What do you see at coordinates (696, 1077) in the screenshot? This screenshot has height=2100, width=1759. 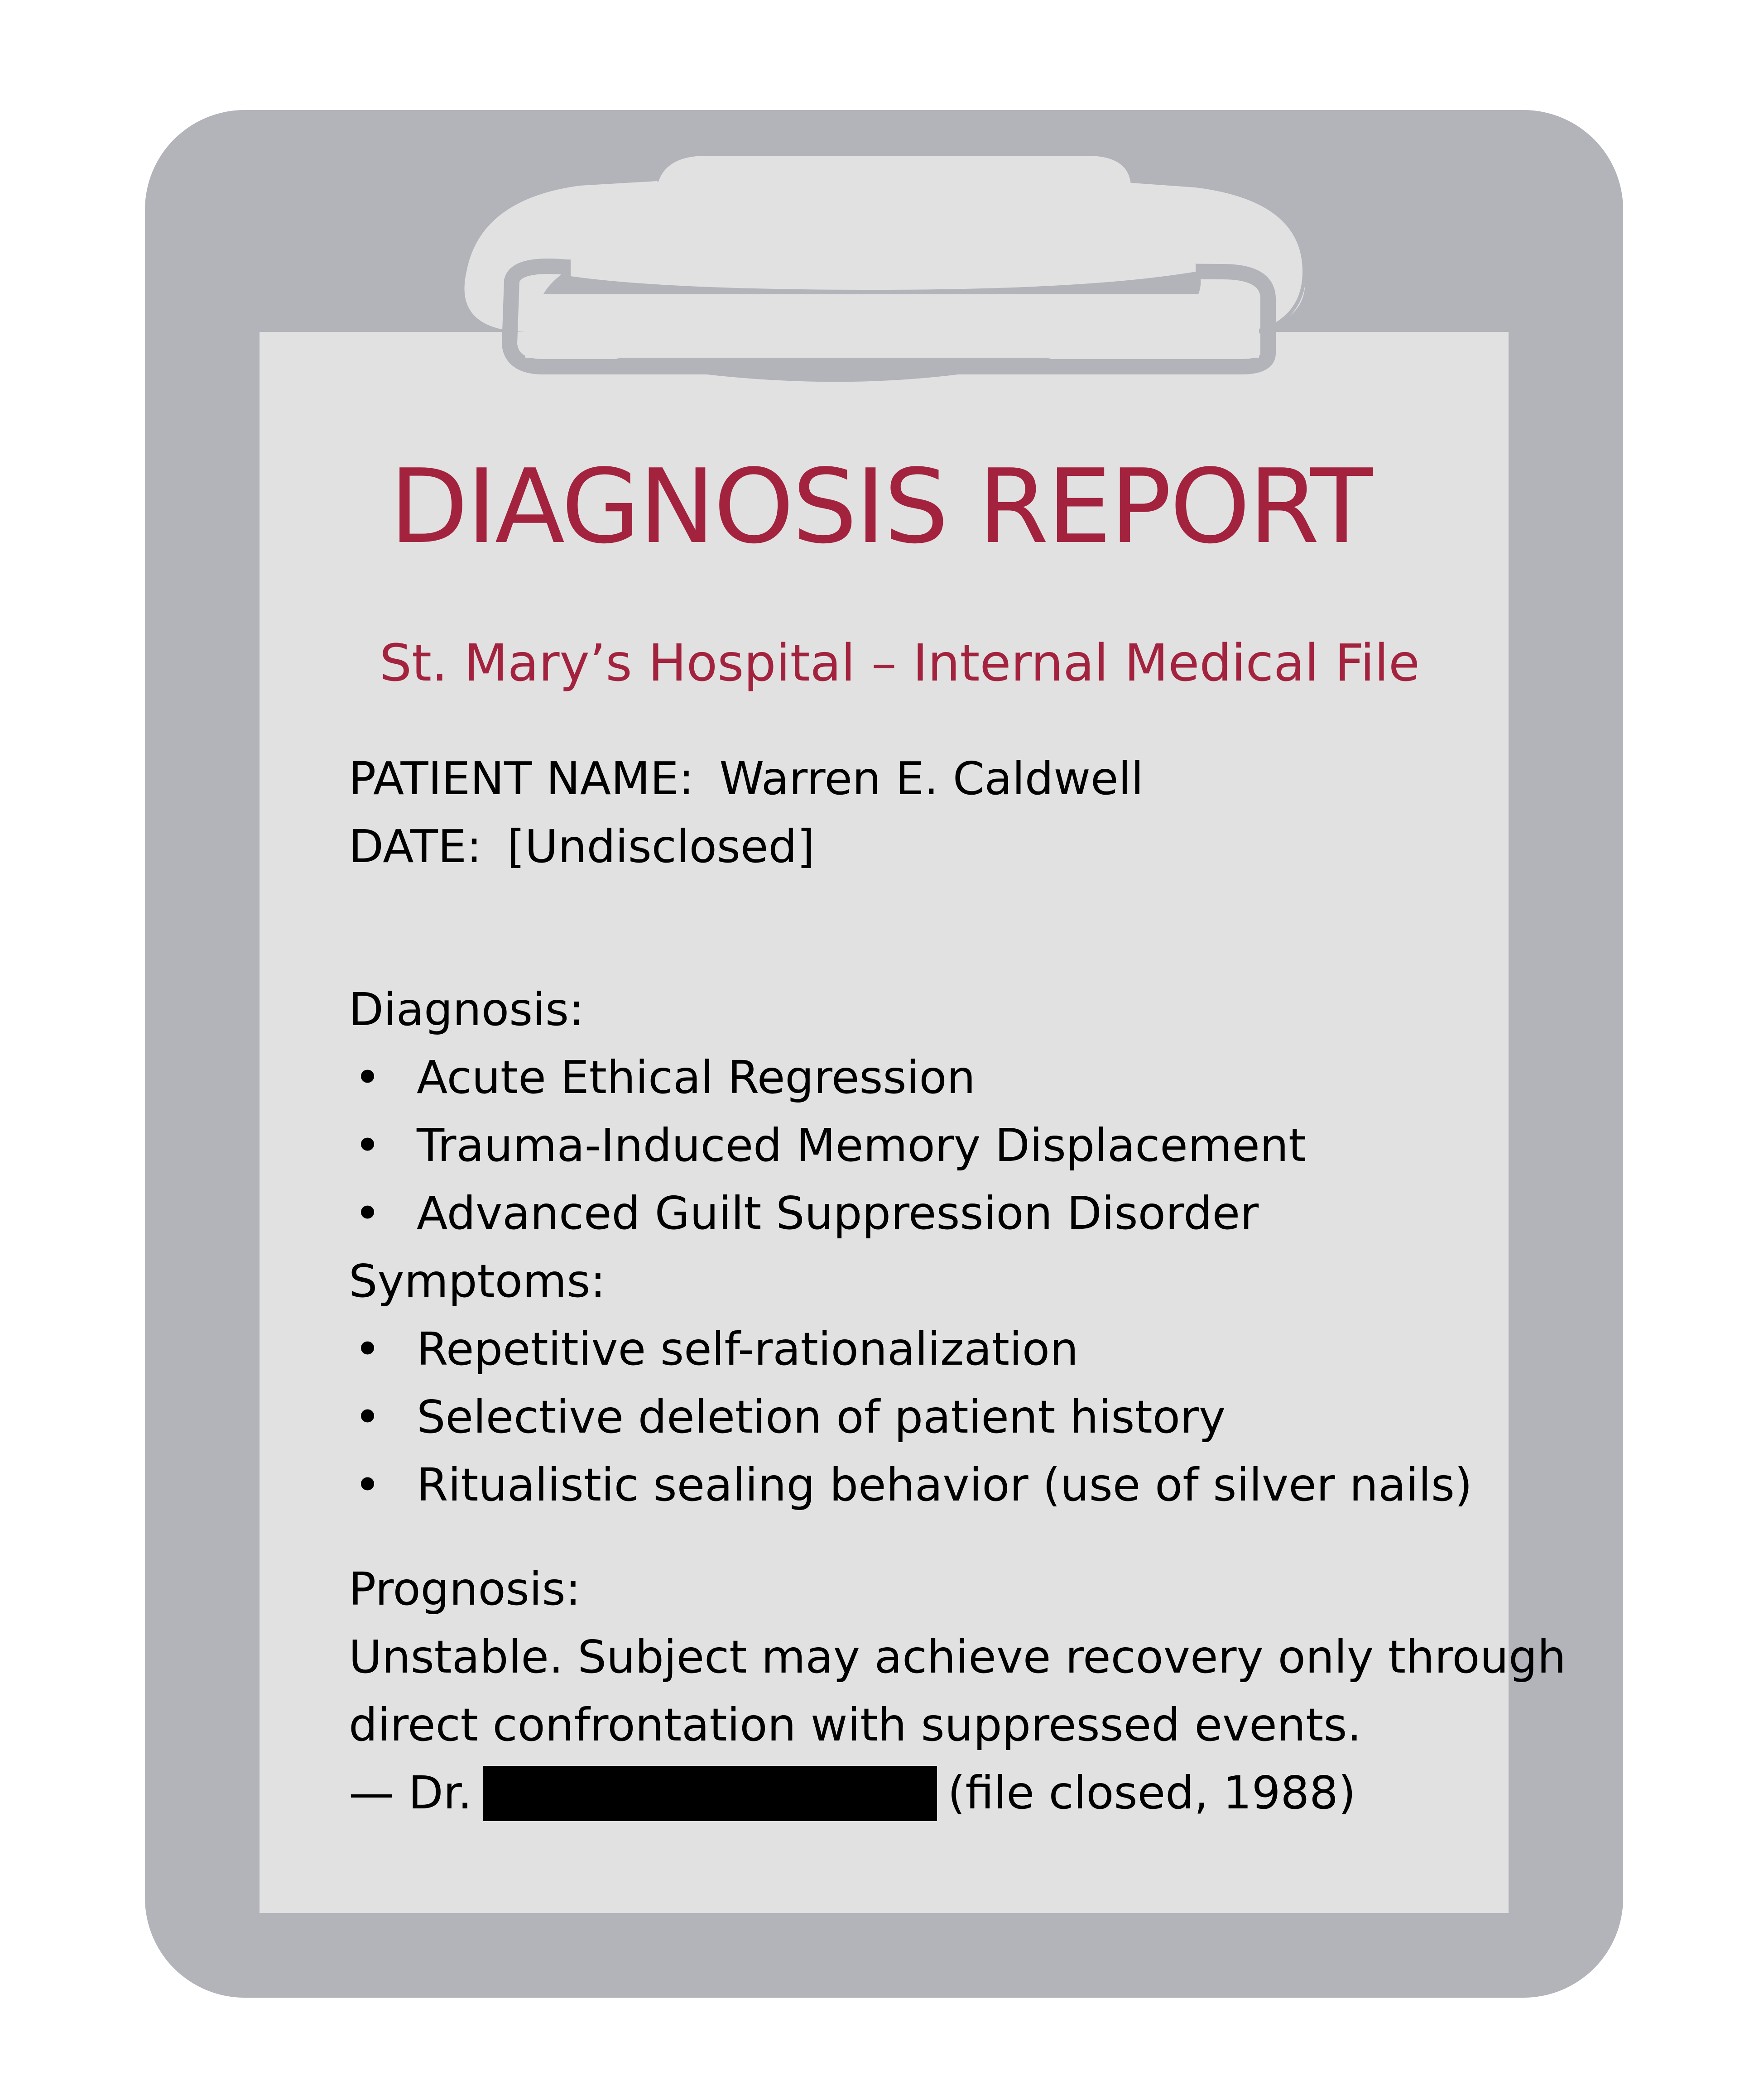 I see `diagnosis-item: Acute Ethical Regression` at bounding box center [696, 1077].